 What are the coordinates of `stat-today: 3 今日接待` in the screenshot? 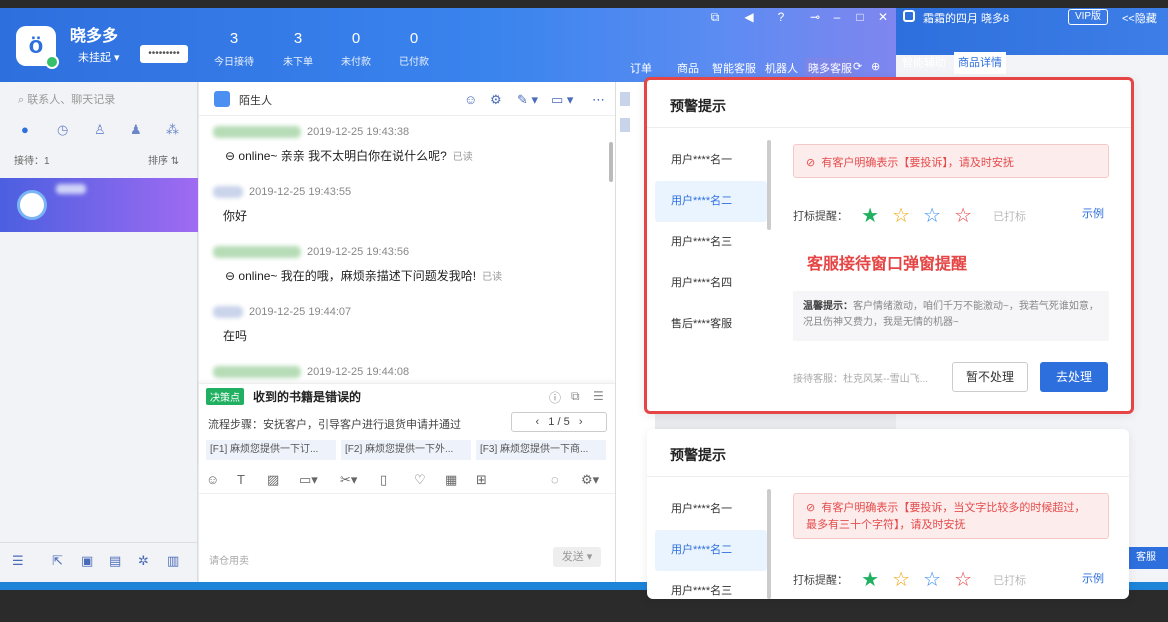 It's located at (234, 49).